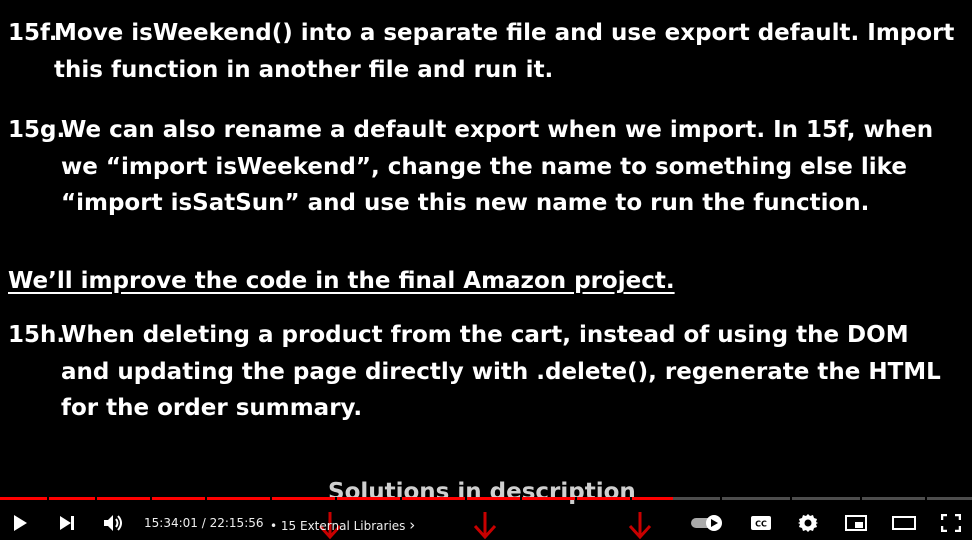  What do you see at coordinates (412, 525) in the screenshot?
I see `chevron-right-icon: ›` at bounding box center [412, 525].